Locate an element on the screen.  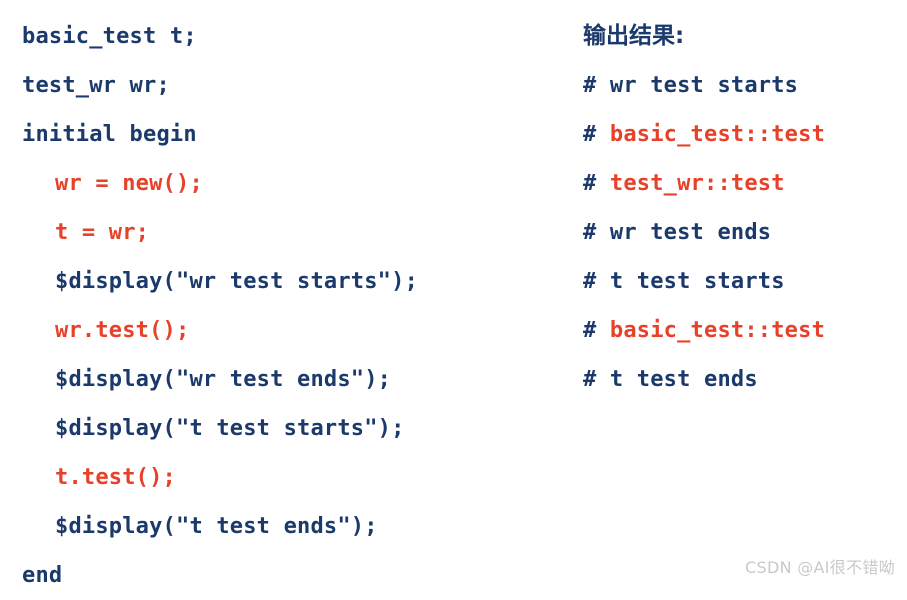
output-message: test_wr::test is located at coordinates (697, 183).